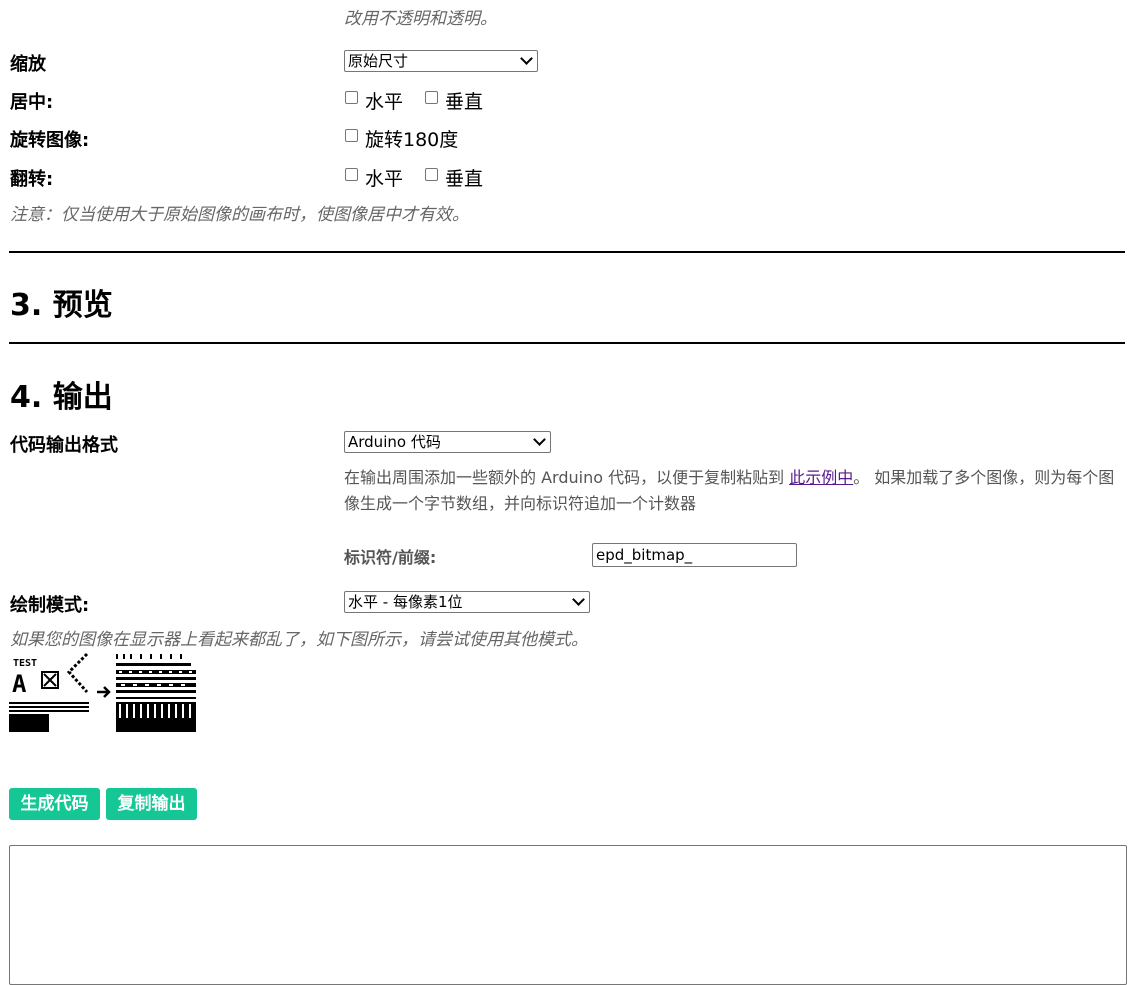 The image size is (1138, 985). What do you see at coordinates (464, 102) in the screenshot?
I see `center-vertical-label: 垂直` at bounding box center [464, 102].